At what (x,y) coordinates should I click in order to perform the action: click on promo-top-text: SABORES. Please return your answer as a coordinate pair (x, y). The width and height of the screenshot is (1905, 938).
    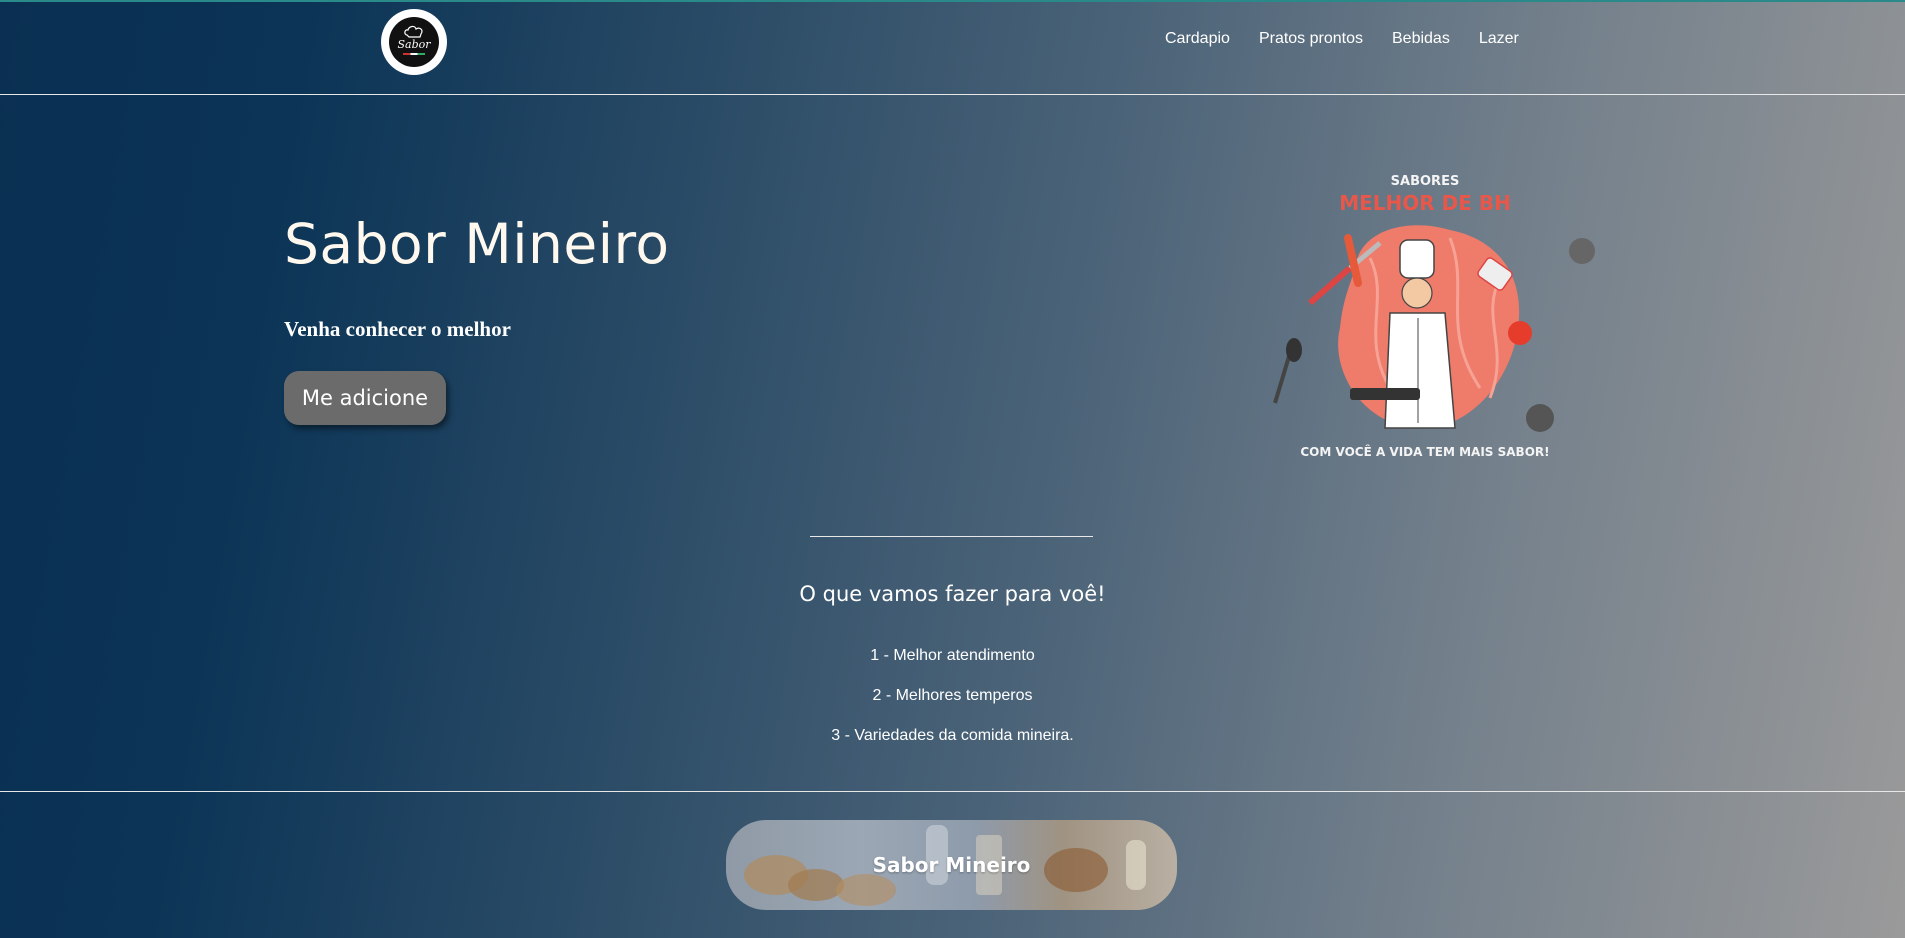
    Looking at the image, I should click on (1425, 181).